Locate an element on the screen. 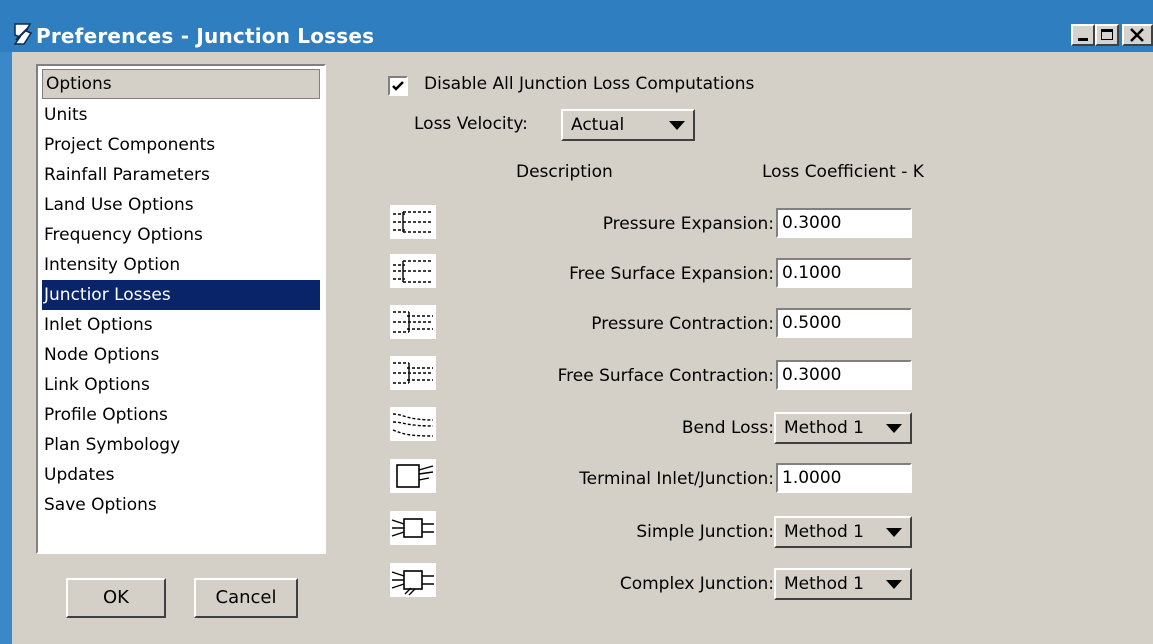 The image size is (1153, 644). bend-loss-dropdown: Method 1 is located at coordinates (843, 428).